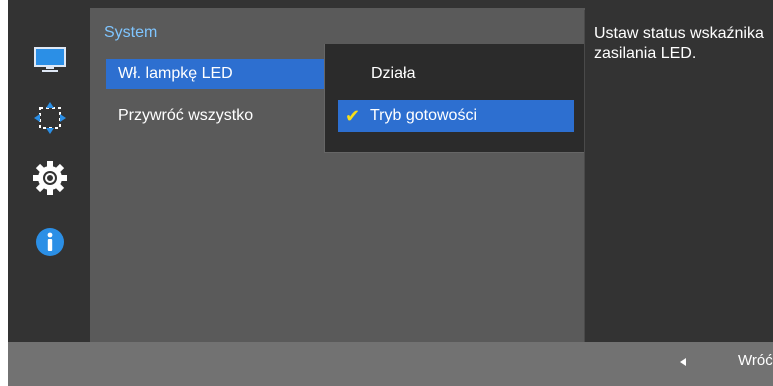  I want to click on menu-item-label: Przywróć wszystko, so click(186, 115).